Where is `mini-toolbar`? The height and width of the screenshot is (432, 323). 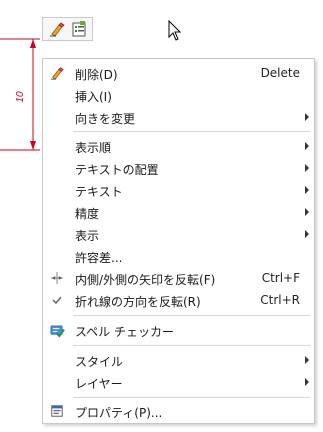 mini-toolbar is located at coordinates (67, 29).